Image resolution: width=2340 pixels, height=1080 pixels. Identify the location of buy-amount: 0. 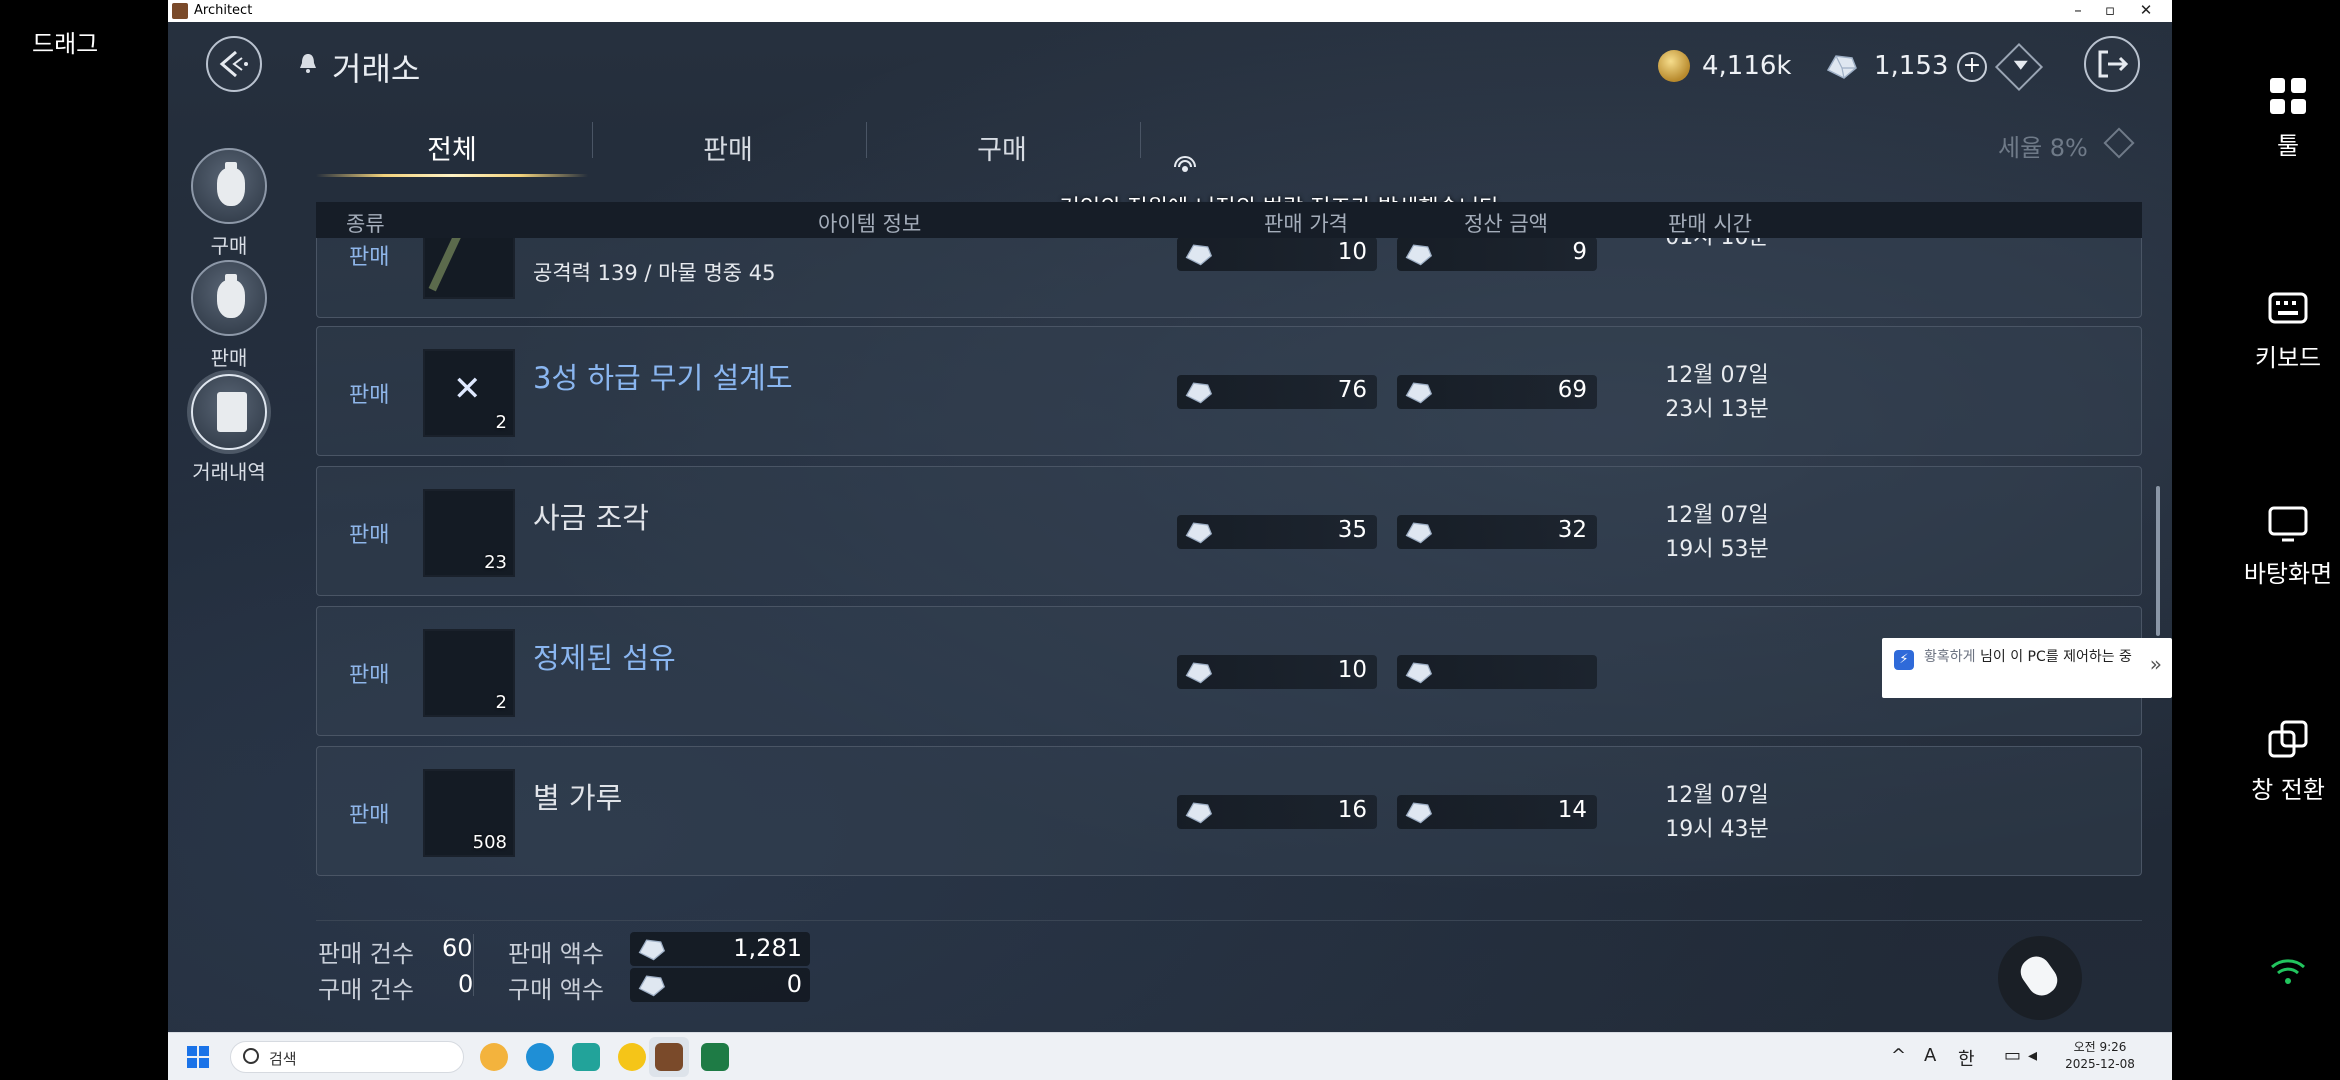
(720, 985).